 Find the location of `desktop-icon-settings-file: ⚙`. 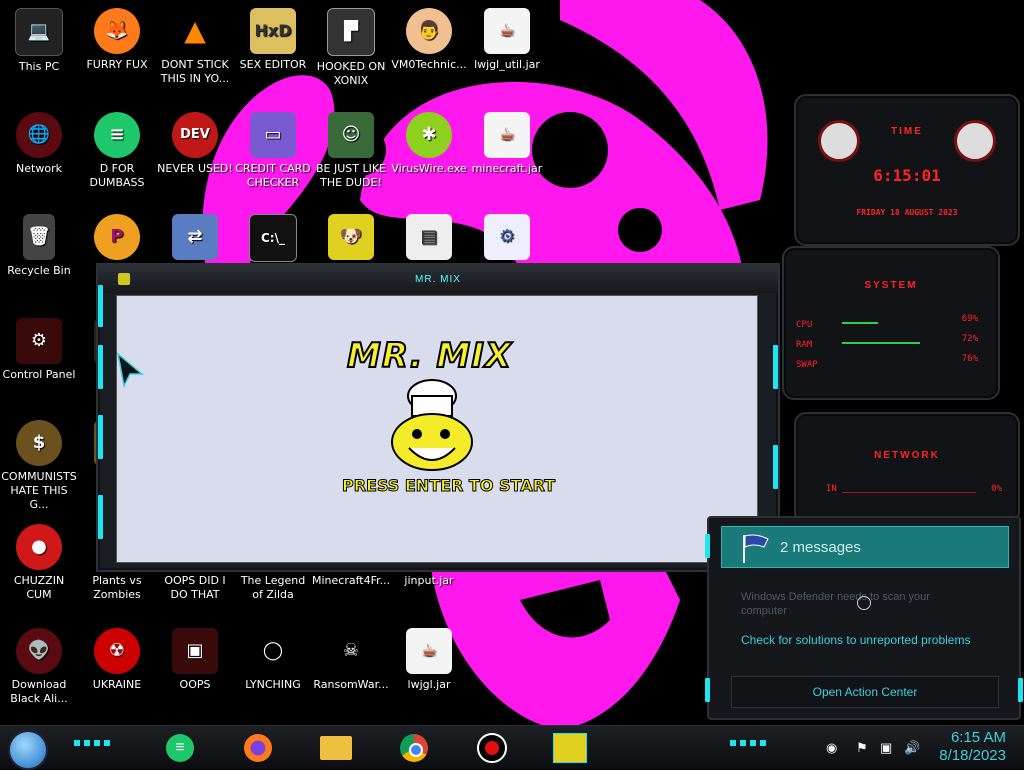

desktop-icon-settings-file: ⚙ is located at coordinates (507, 239).